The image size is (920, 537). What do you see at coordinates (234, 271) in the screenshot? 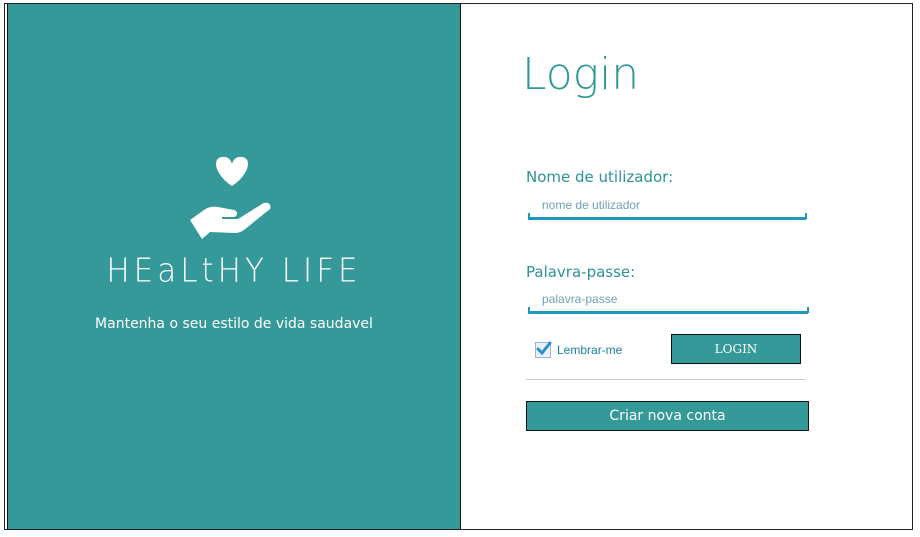
I see `brand-name: HEaLtHY LIFE` at bounding box center [234, 271].